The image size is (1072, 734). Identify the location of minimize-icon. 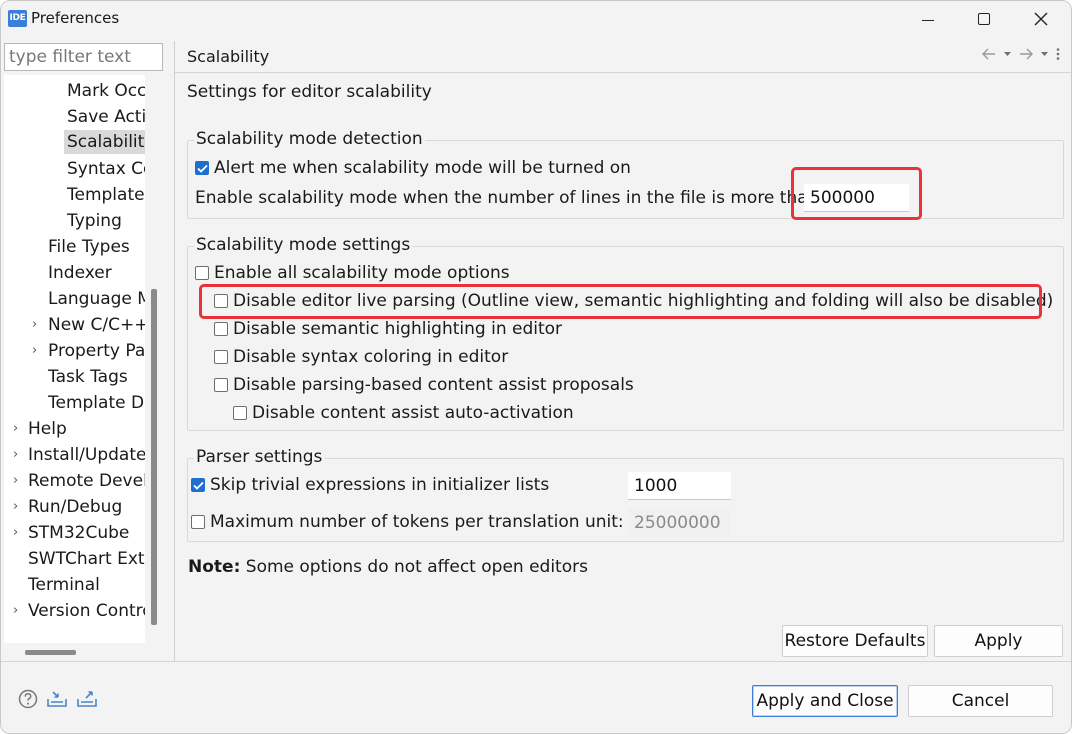
(928, 20).